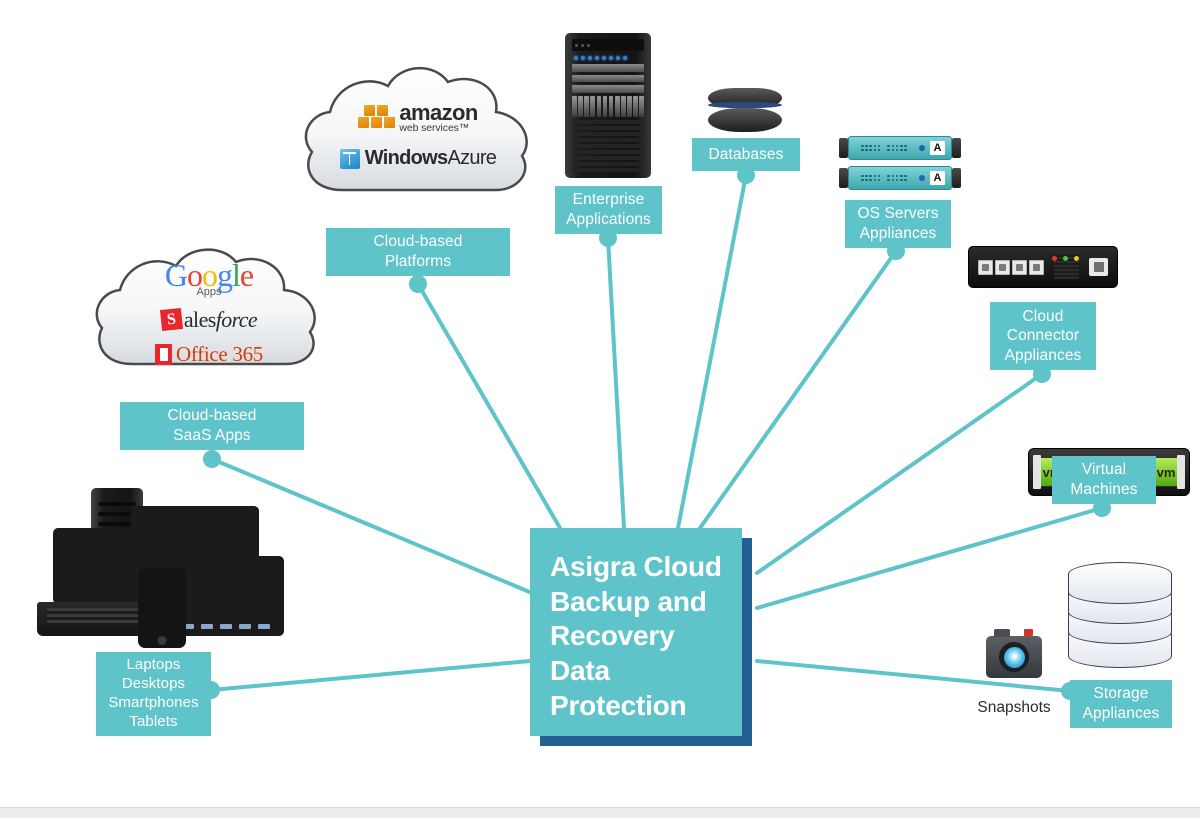 Image resolution: width=1200 pixels, height=818 pixels. What do you see at coordinates (434, 128) in the screenshot?
I see `aws-sublabel: web services™` at bounding box center [434, 128].